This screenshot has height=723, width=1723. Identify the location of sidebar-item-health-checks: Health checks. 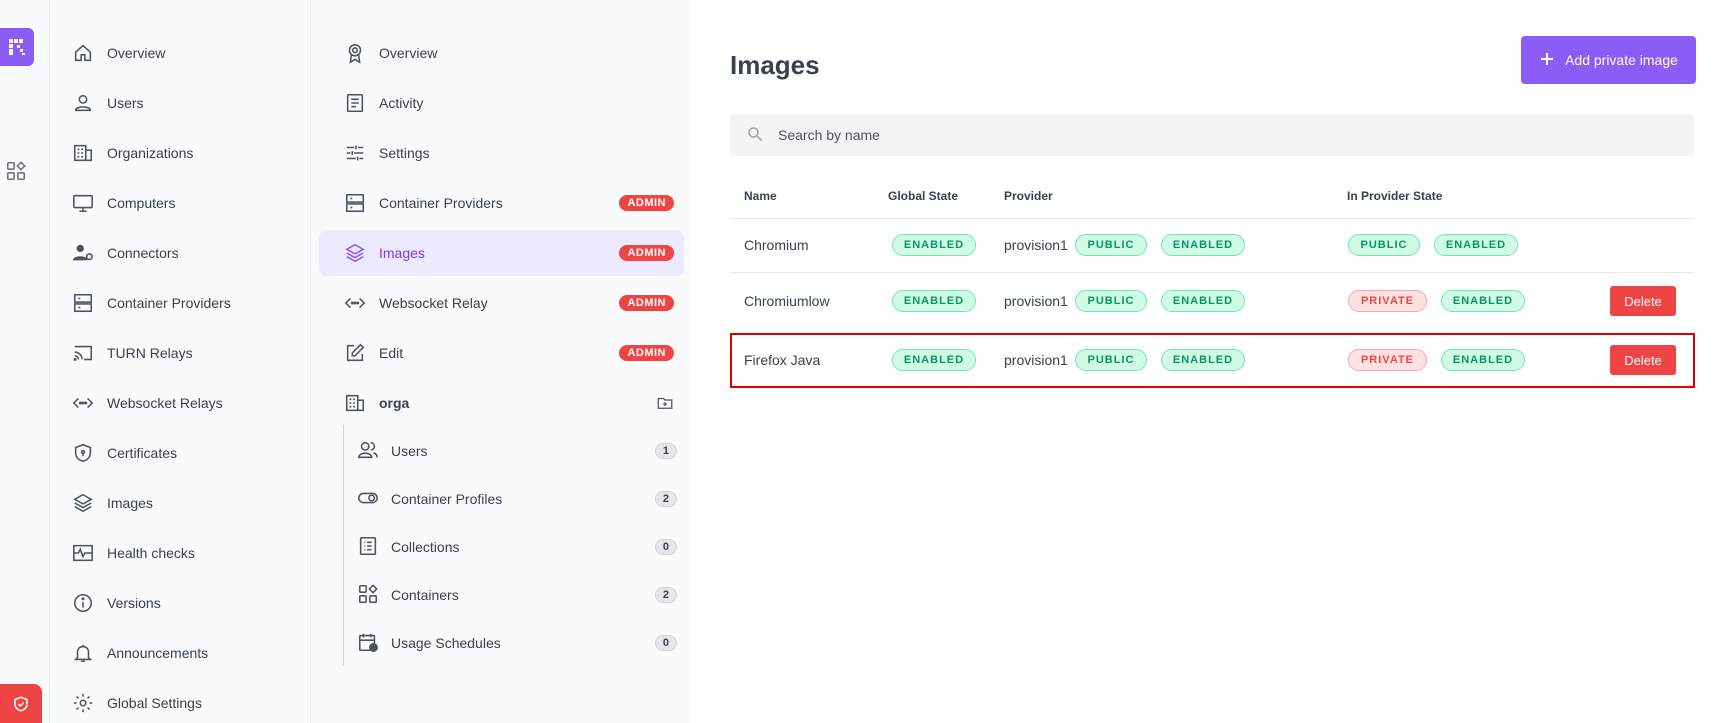
(133, 553).